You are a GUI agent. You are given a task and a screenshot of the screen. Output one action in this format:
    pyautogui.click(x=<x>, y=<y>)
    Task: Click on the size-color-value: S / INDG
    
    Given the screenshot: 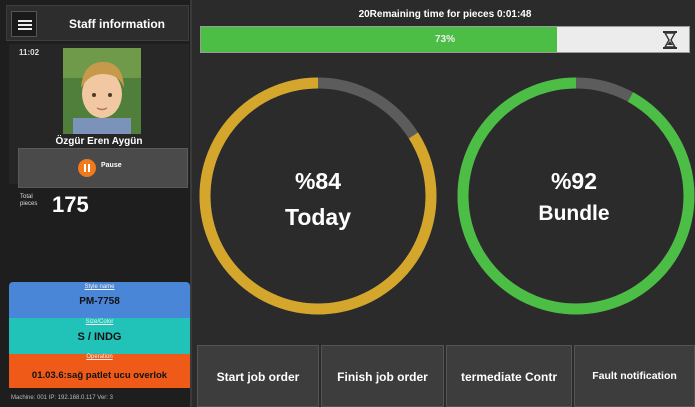 What is the action you would take?
    pyautogui.click(x=99, y=337)
    